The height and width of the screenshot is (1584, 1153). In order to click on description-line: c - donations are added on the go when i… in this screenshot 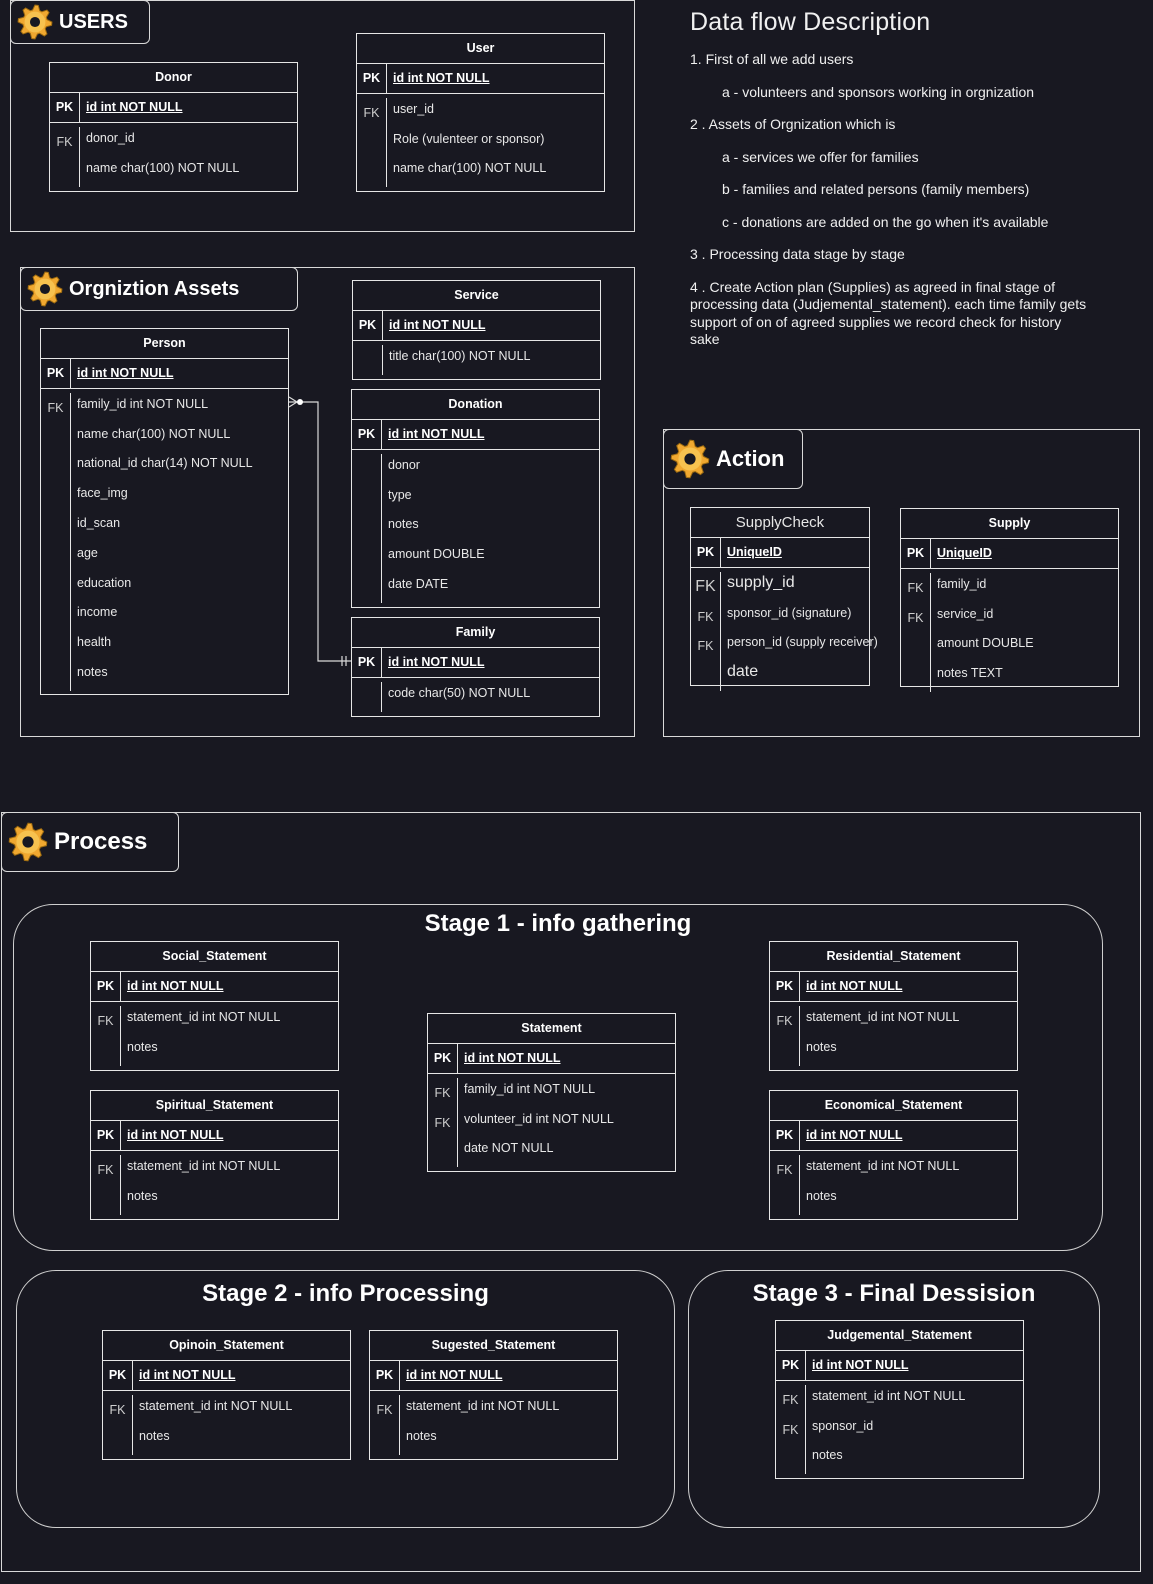, I will do `click(885, 221)`.